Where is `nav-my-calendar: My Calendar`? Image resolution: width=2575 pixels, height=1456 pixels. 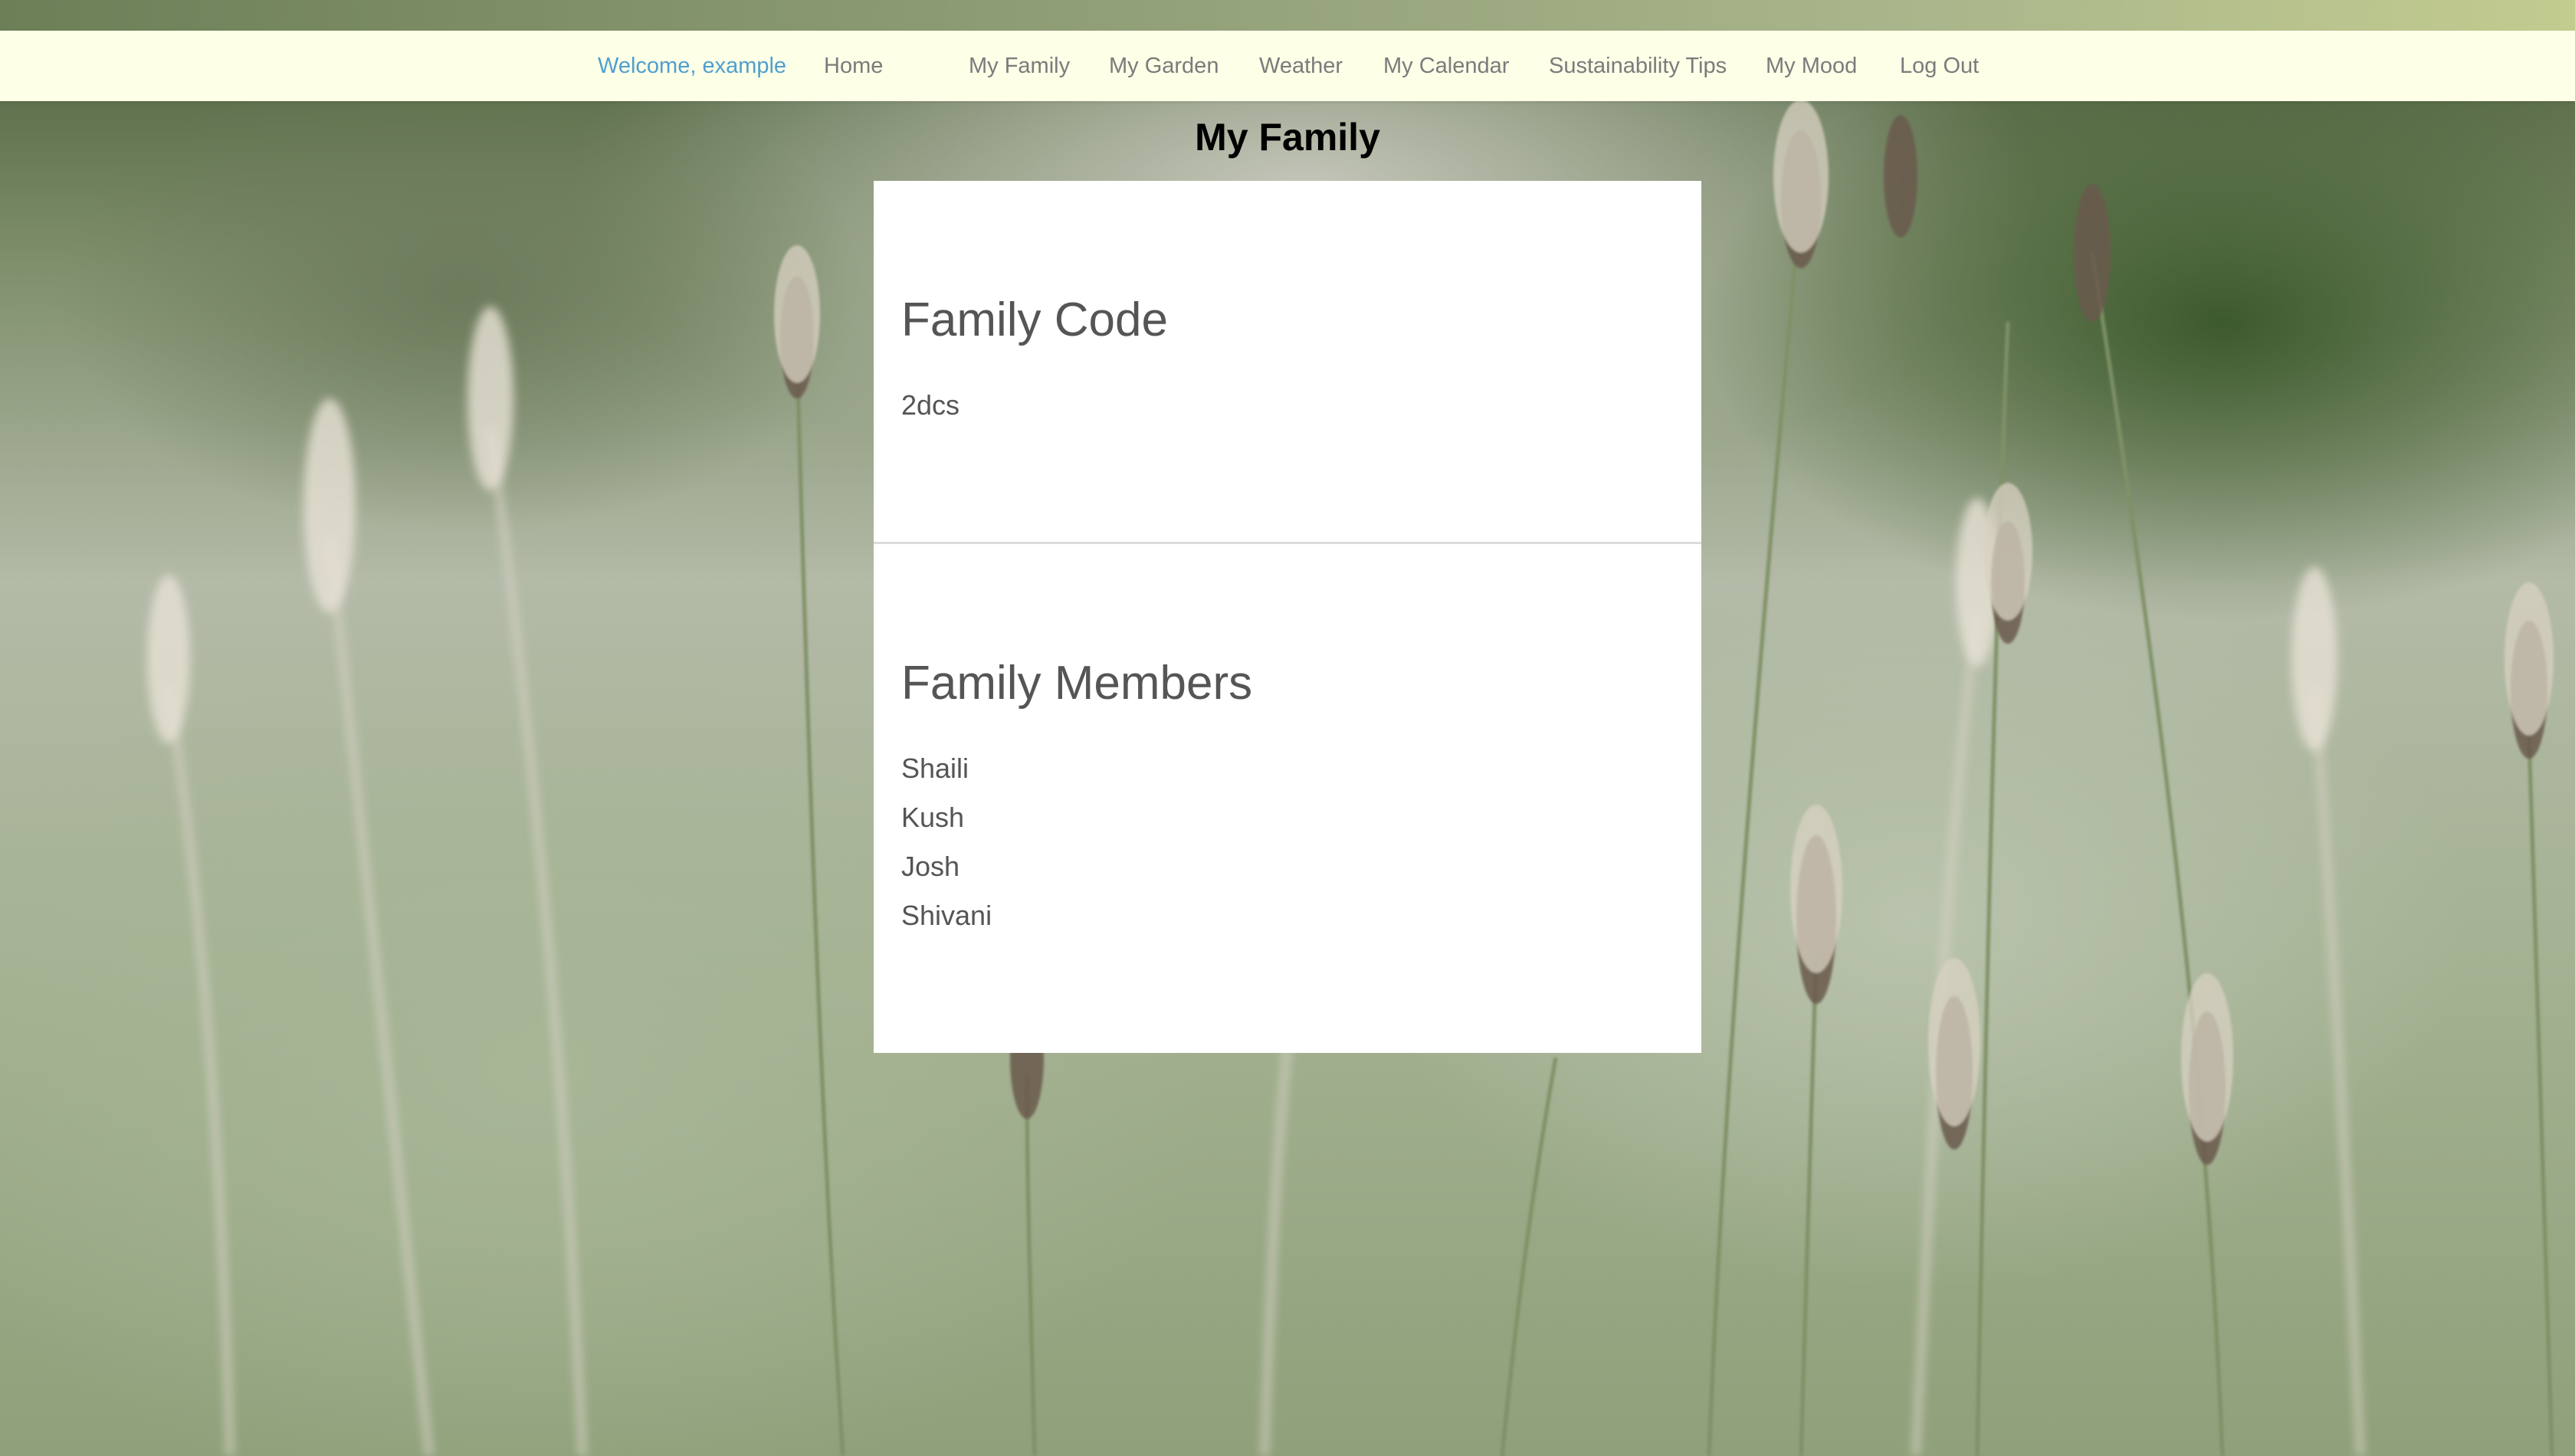 nav-my-calendar: My Calendar is located at coordinates (1446, 66).